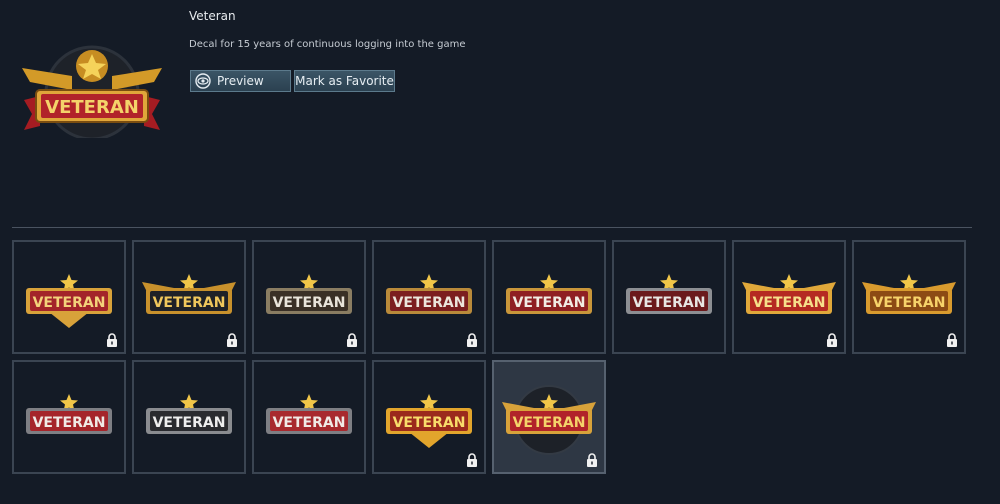 The width and height of the screenshot is (1000, 504). I want to click on preview-button: Preview, so click(240, 81).